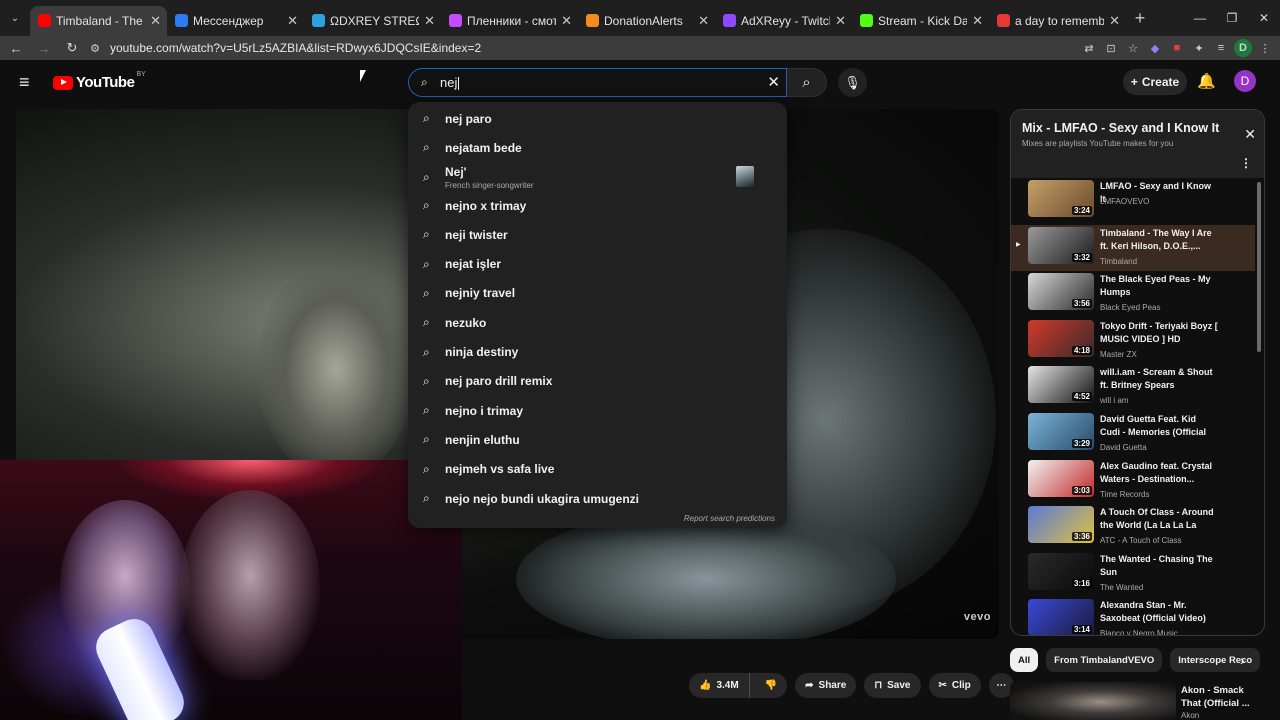  Describe the element at coordinates (1200, 18) in the screenshot. I see `minimize-button: —` at that location.